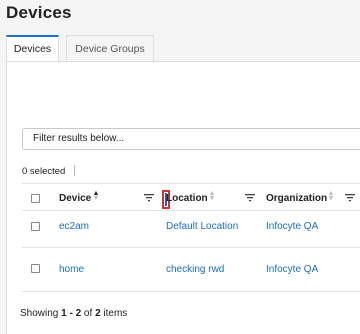 This screenshot has height=334, width=360. Describe the element at coordinates (75, 198) in the screenshot. I see `column-header-device: Device` at that location.